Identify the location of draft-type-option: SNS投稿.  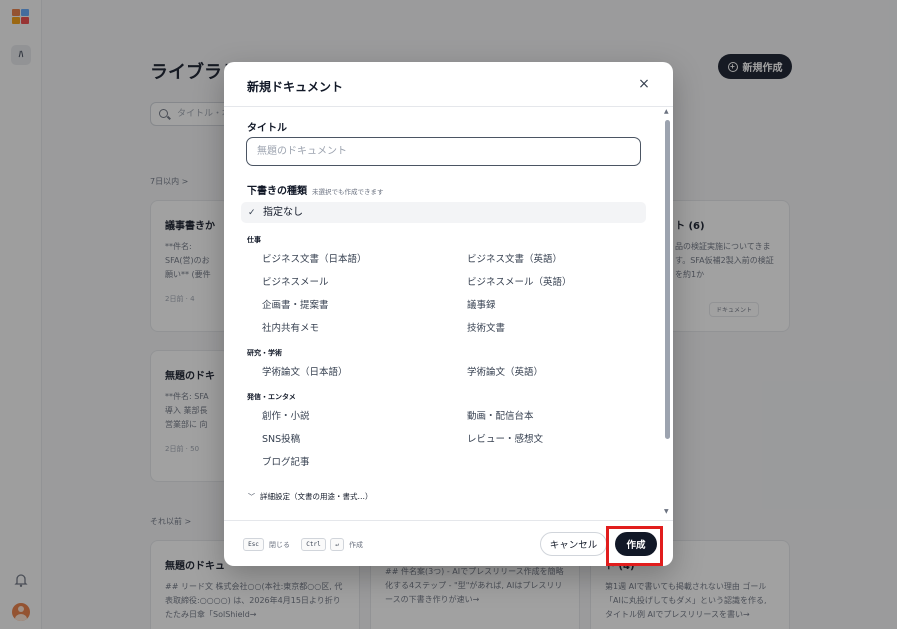
(281, 438).